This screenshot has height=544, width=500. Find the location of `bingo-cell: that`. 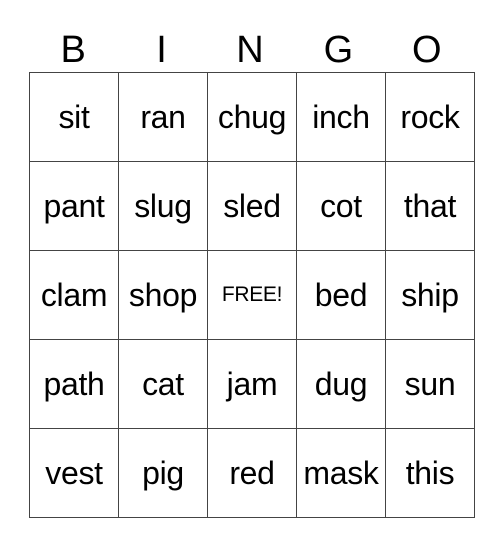

bingo-cell: that is located at coordinates (430, 206).